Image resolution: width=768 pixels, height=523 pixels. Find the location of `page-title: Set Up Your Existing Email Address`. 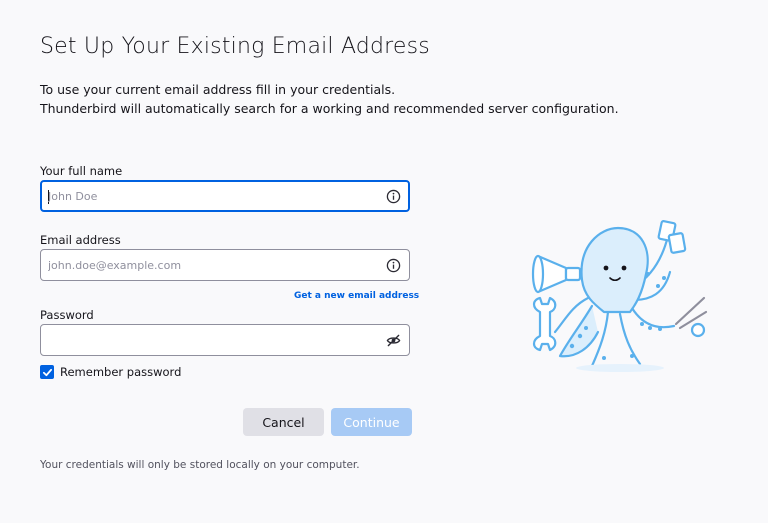

page-title: Set Up Your Existing Email Address is located at coordinates (235, 46).